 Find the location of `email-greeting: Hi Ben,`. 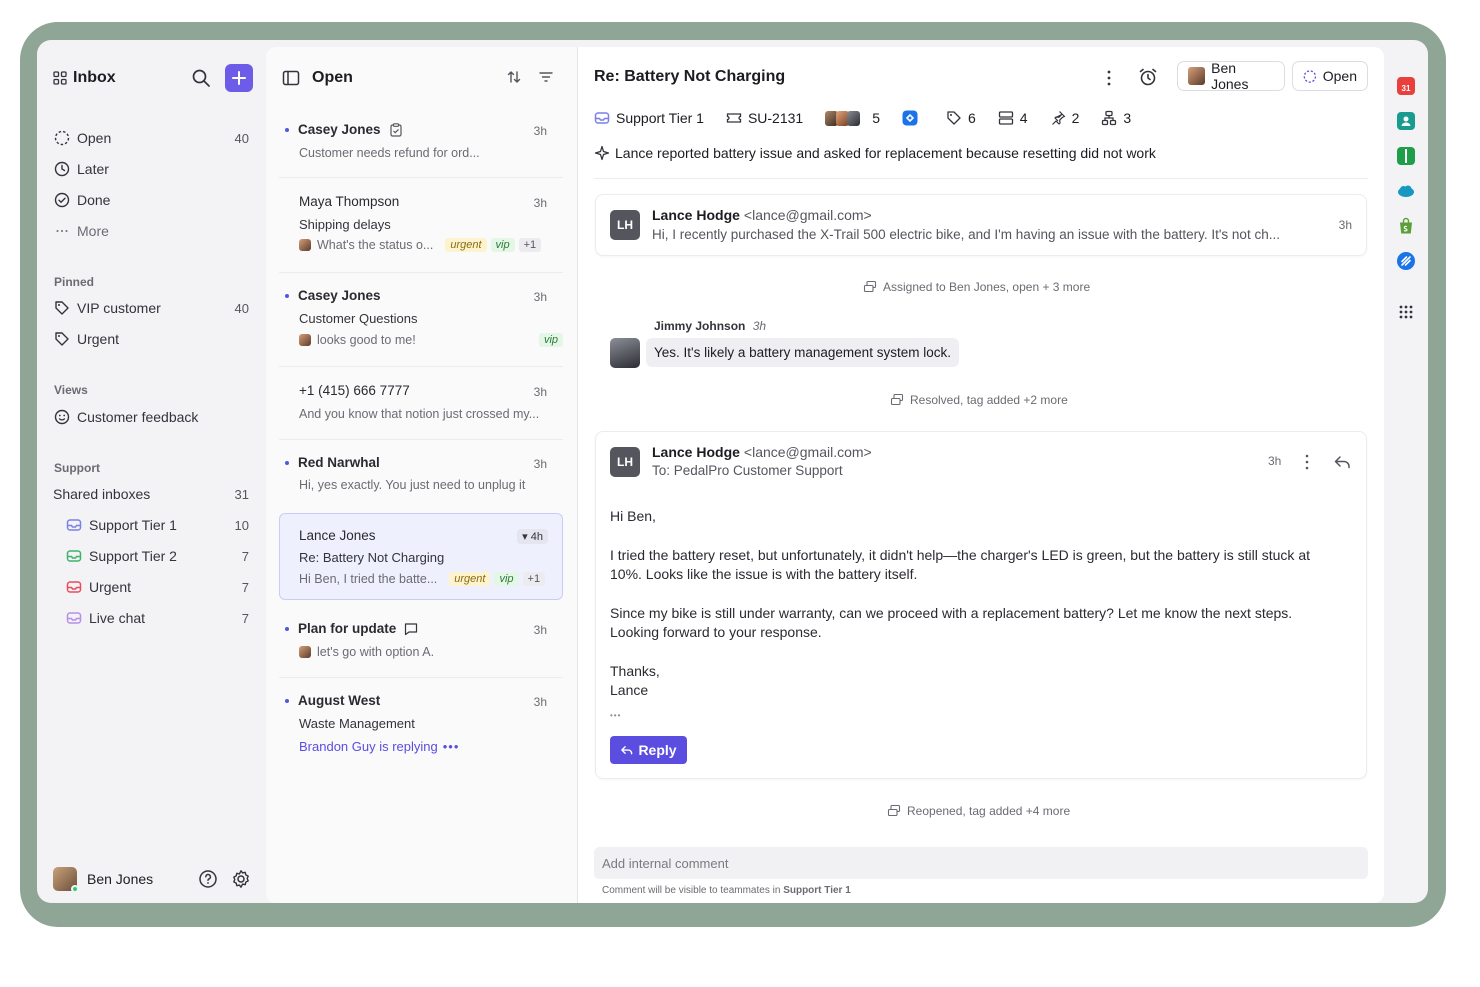

email-greeting: Hi Ben, is located at coordinates (633, 516).